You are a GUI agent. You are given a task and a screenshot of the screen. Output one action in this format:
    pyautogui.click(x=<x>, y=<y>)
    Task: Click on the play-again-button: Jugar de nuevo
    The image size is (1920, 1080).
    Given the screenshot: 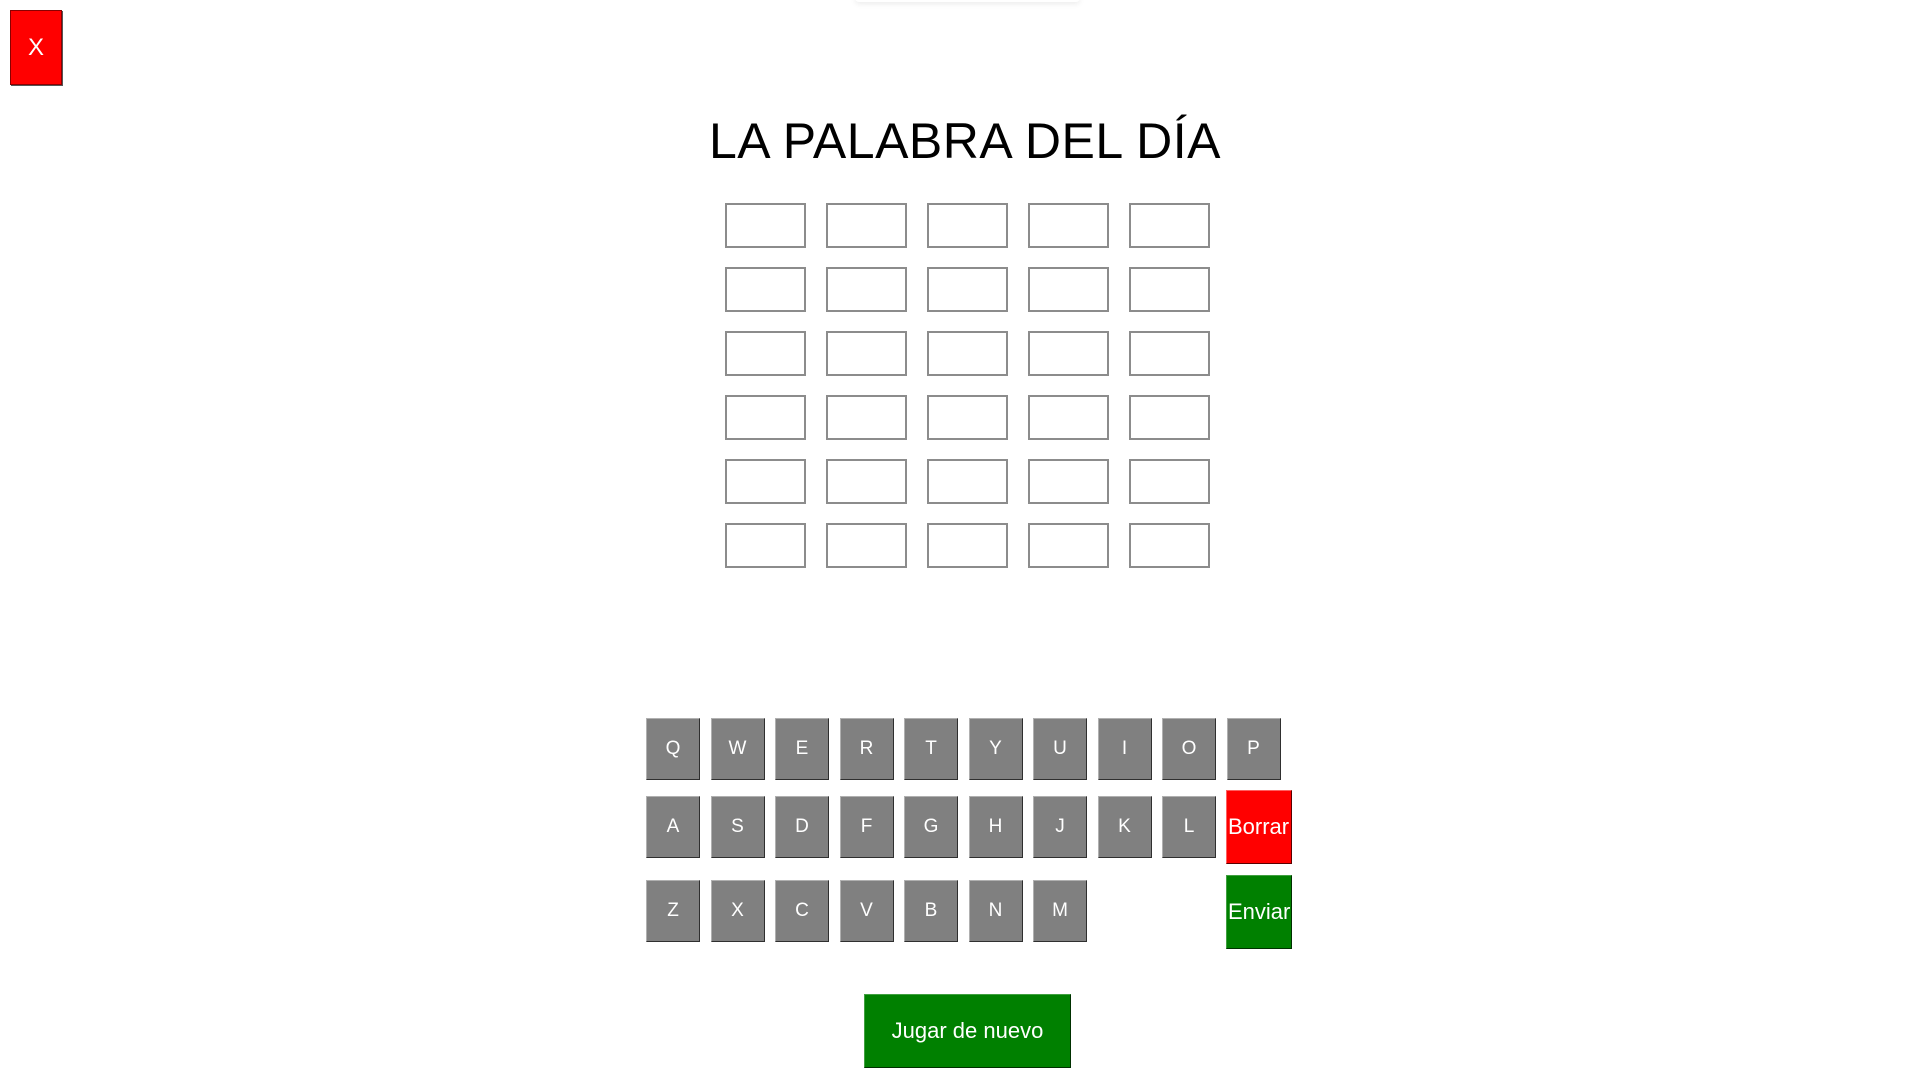 What is the action you would take?
    pyautogui.click(x=967, y=1031)
    